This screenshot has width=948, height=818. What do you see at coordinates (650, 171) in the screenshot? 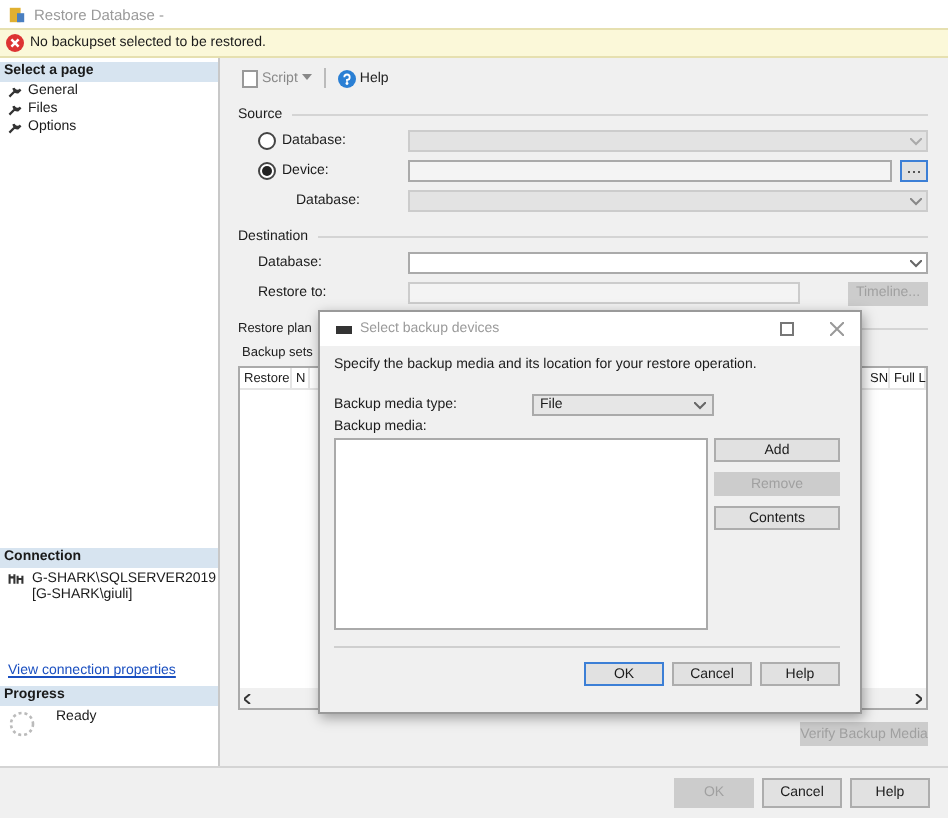
I see `device-field` at bounding box center [650, 171].